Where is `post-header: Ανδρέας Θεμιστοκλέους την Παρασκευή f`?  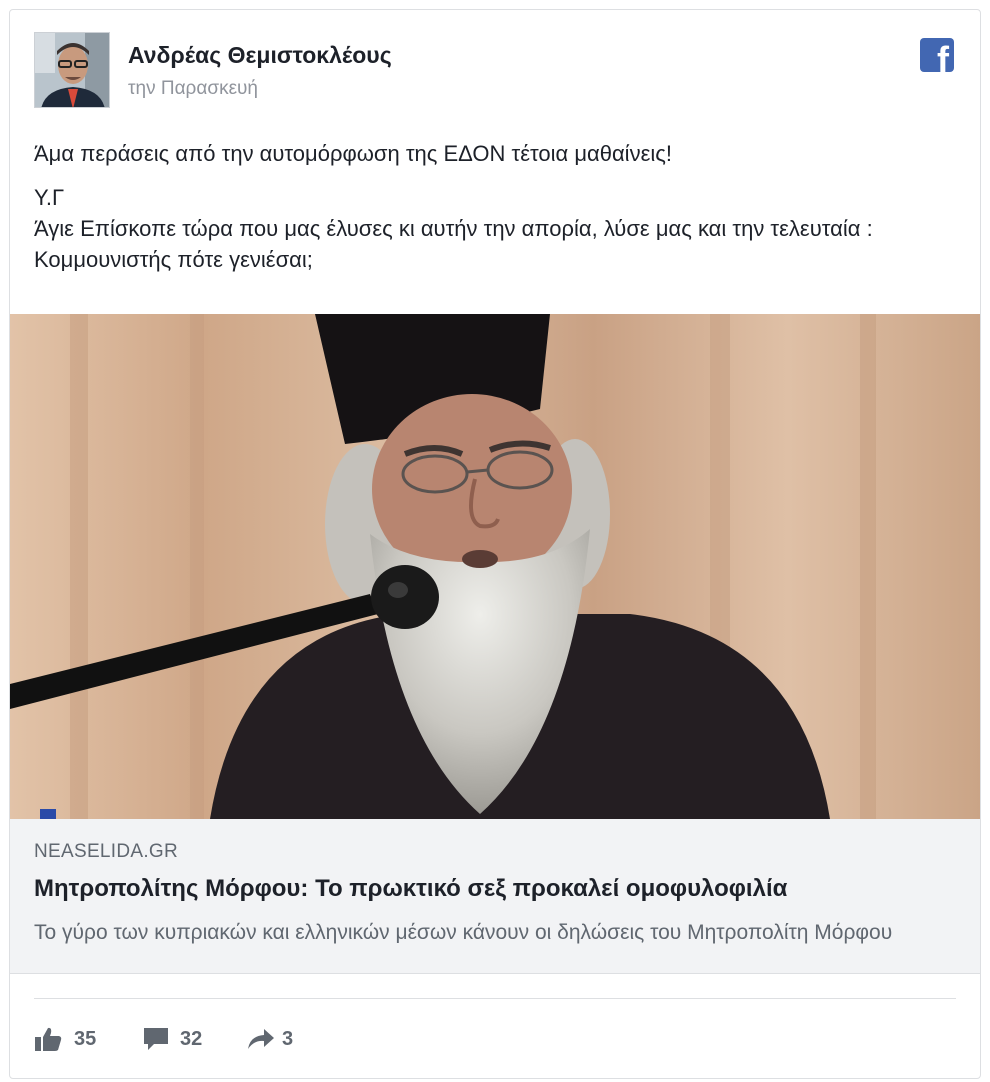
post-header: Ανδρέας Θεμιστοκλέους την Παρασκευή f is located at coordinates (495, 65).